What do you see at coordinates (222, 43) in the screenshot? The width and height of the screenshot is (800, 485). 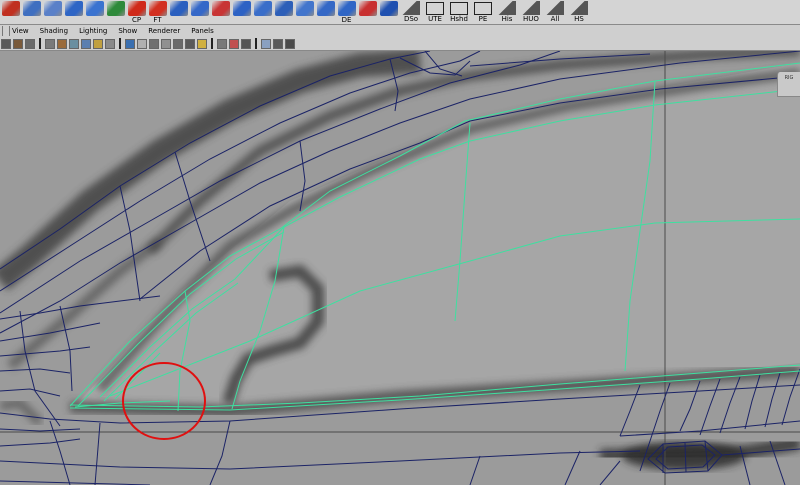 I see `hud-icon` at bounding box center [222, 43].